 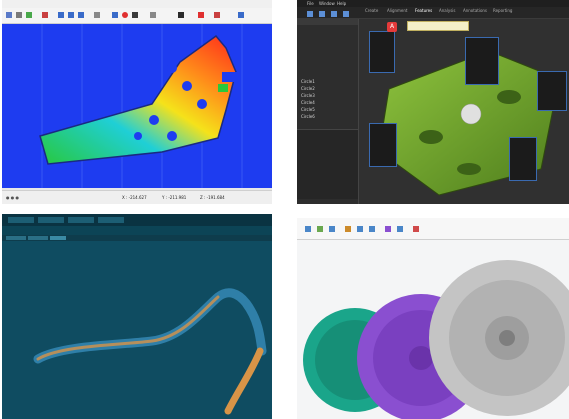 I want to click on view-front-icon, so click(x=61, y=15).